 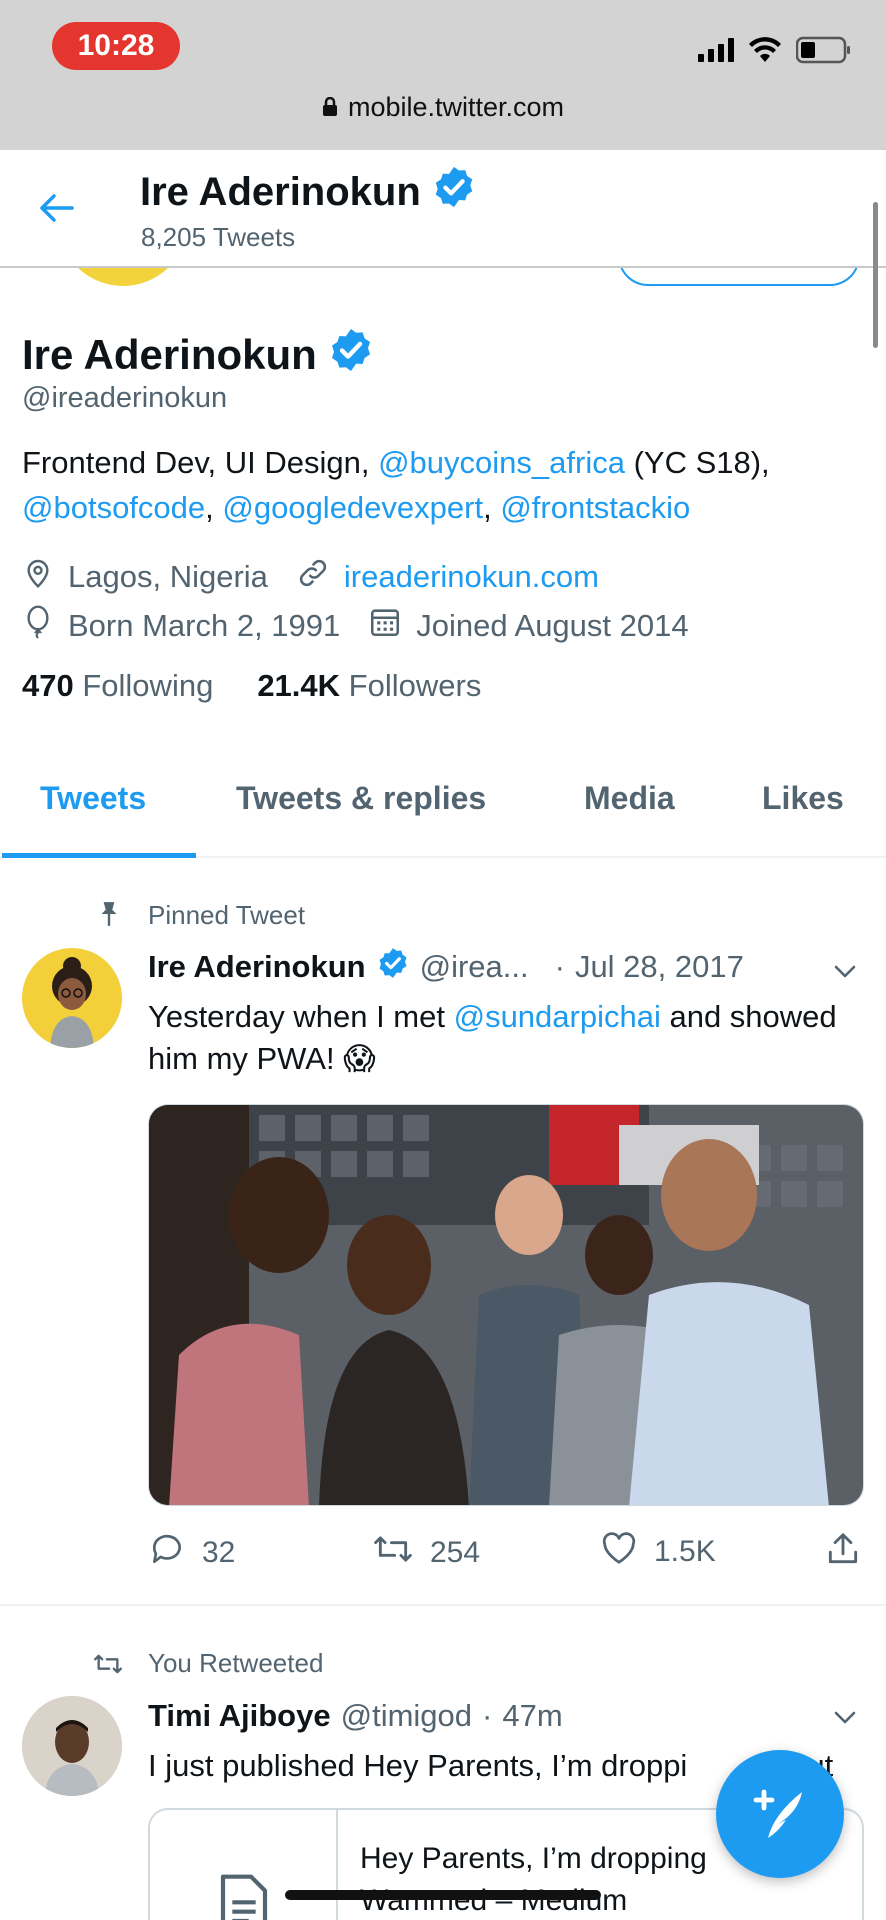 I want to click on joined-text: Joined August 2014, so click(x=552, y=625).